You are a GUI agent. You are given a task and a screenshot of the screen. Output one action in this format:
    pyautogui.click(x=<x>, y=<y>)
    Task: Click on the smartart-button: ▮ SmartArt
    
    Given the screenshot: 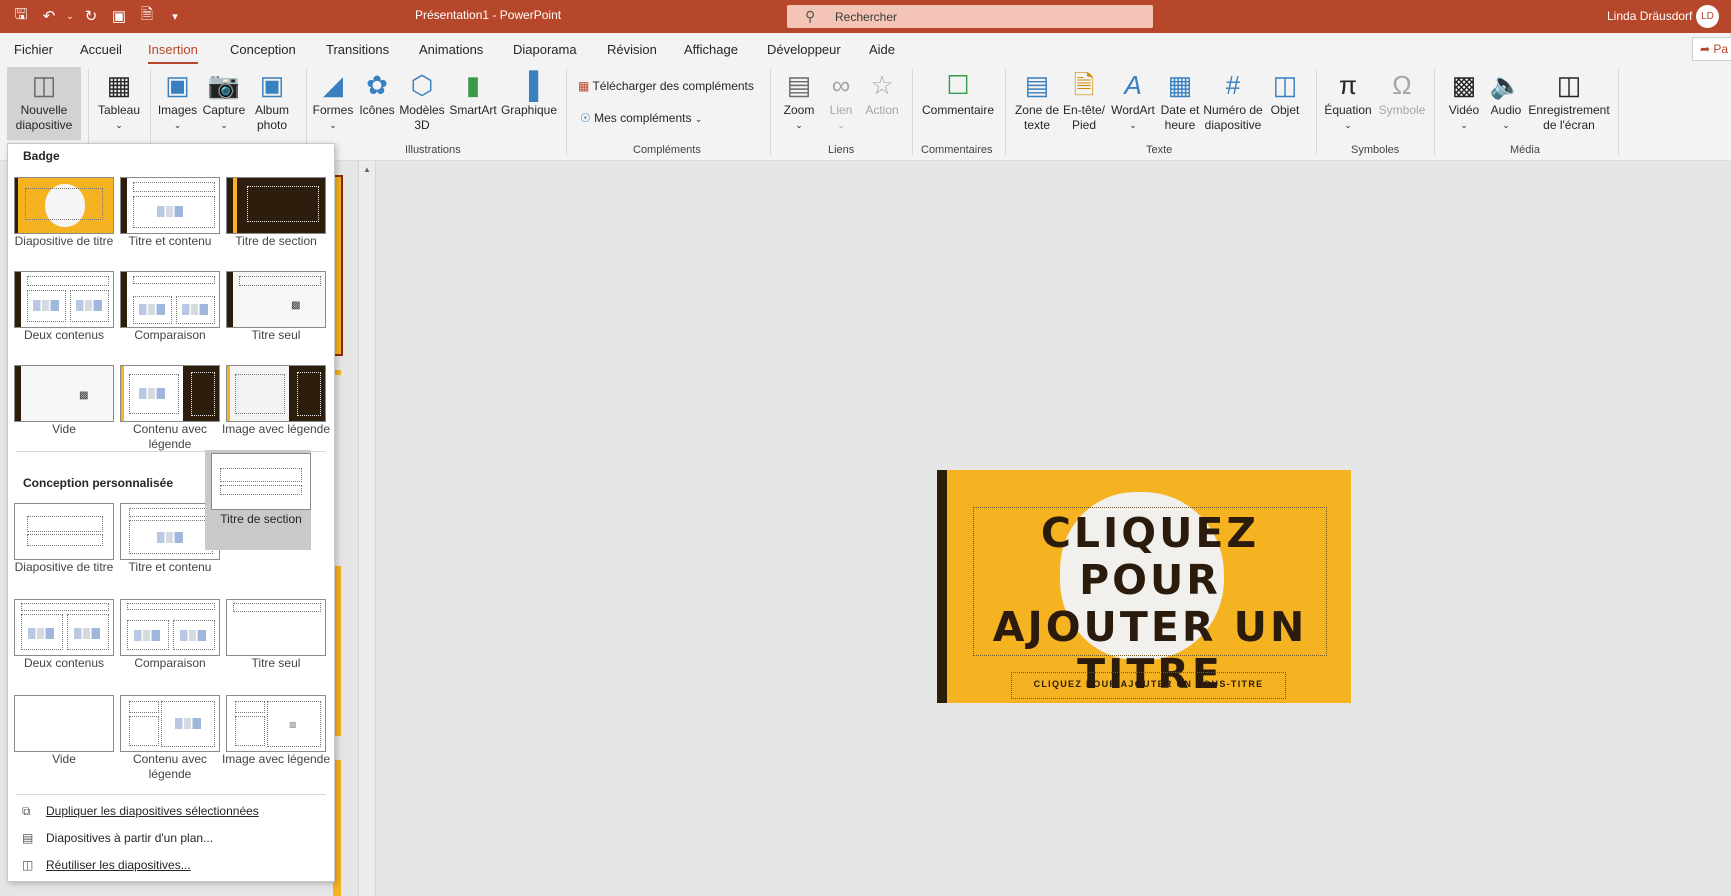 What is the action you would take?
    pyautogui.click(x=473, y=92)
    